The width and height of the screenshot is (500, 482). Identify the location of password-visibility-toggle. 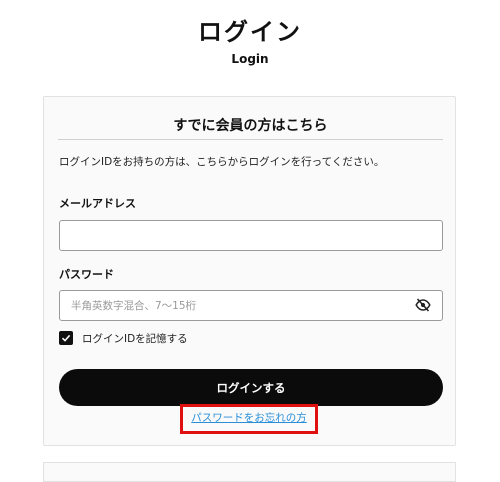
(423, 305).